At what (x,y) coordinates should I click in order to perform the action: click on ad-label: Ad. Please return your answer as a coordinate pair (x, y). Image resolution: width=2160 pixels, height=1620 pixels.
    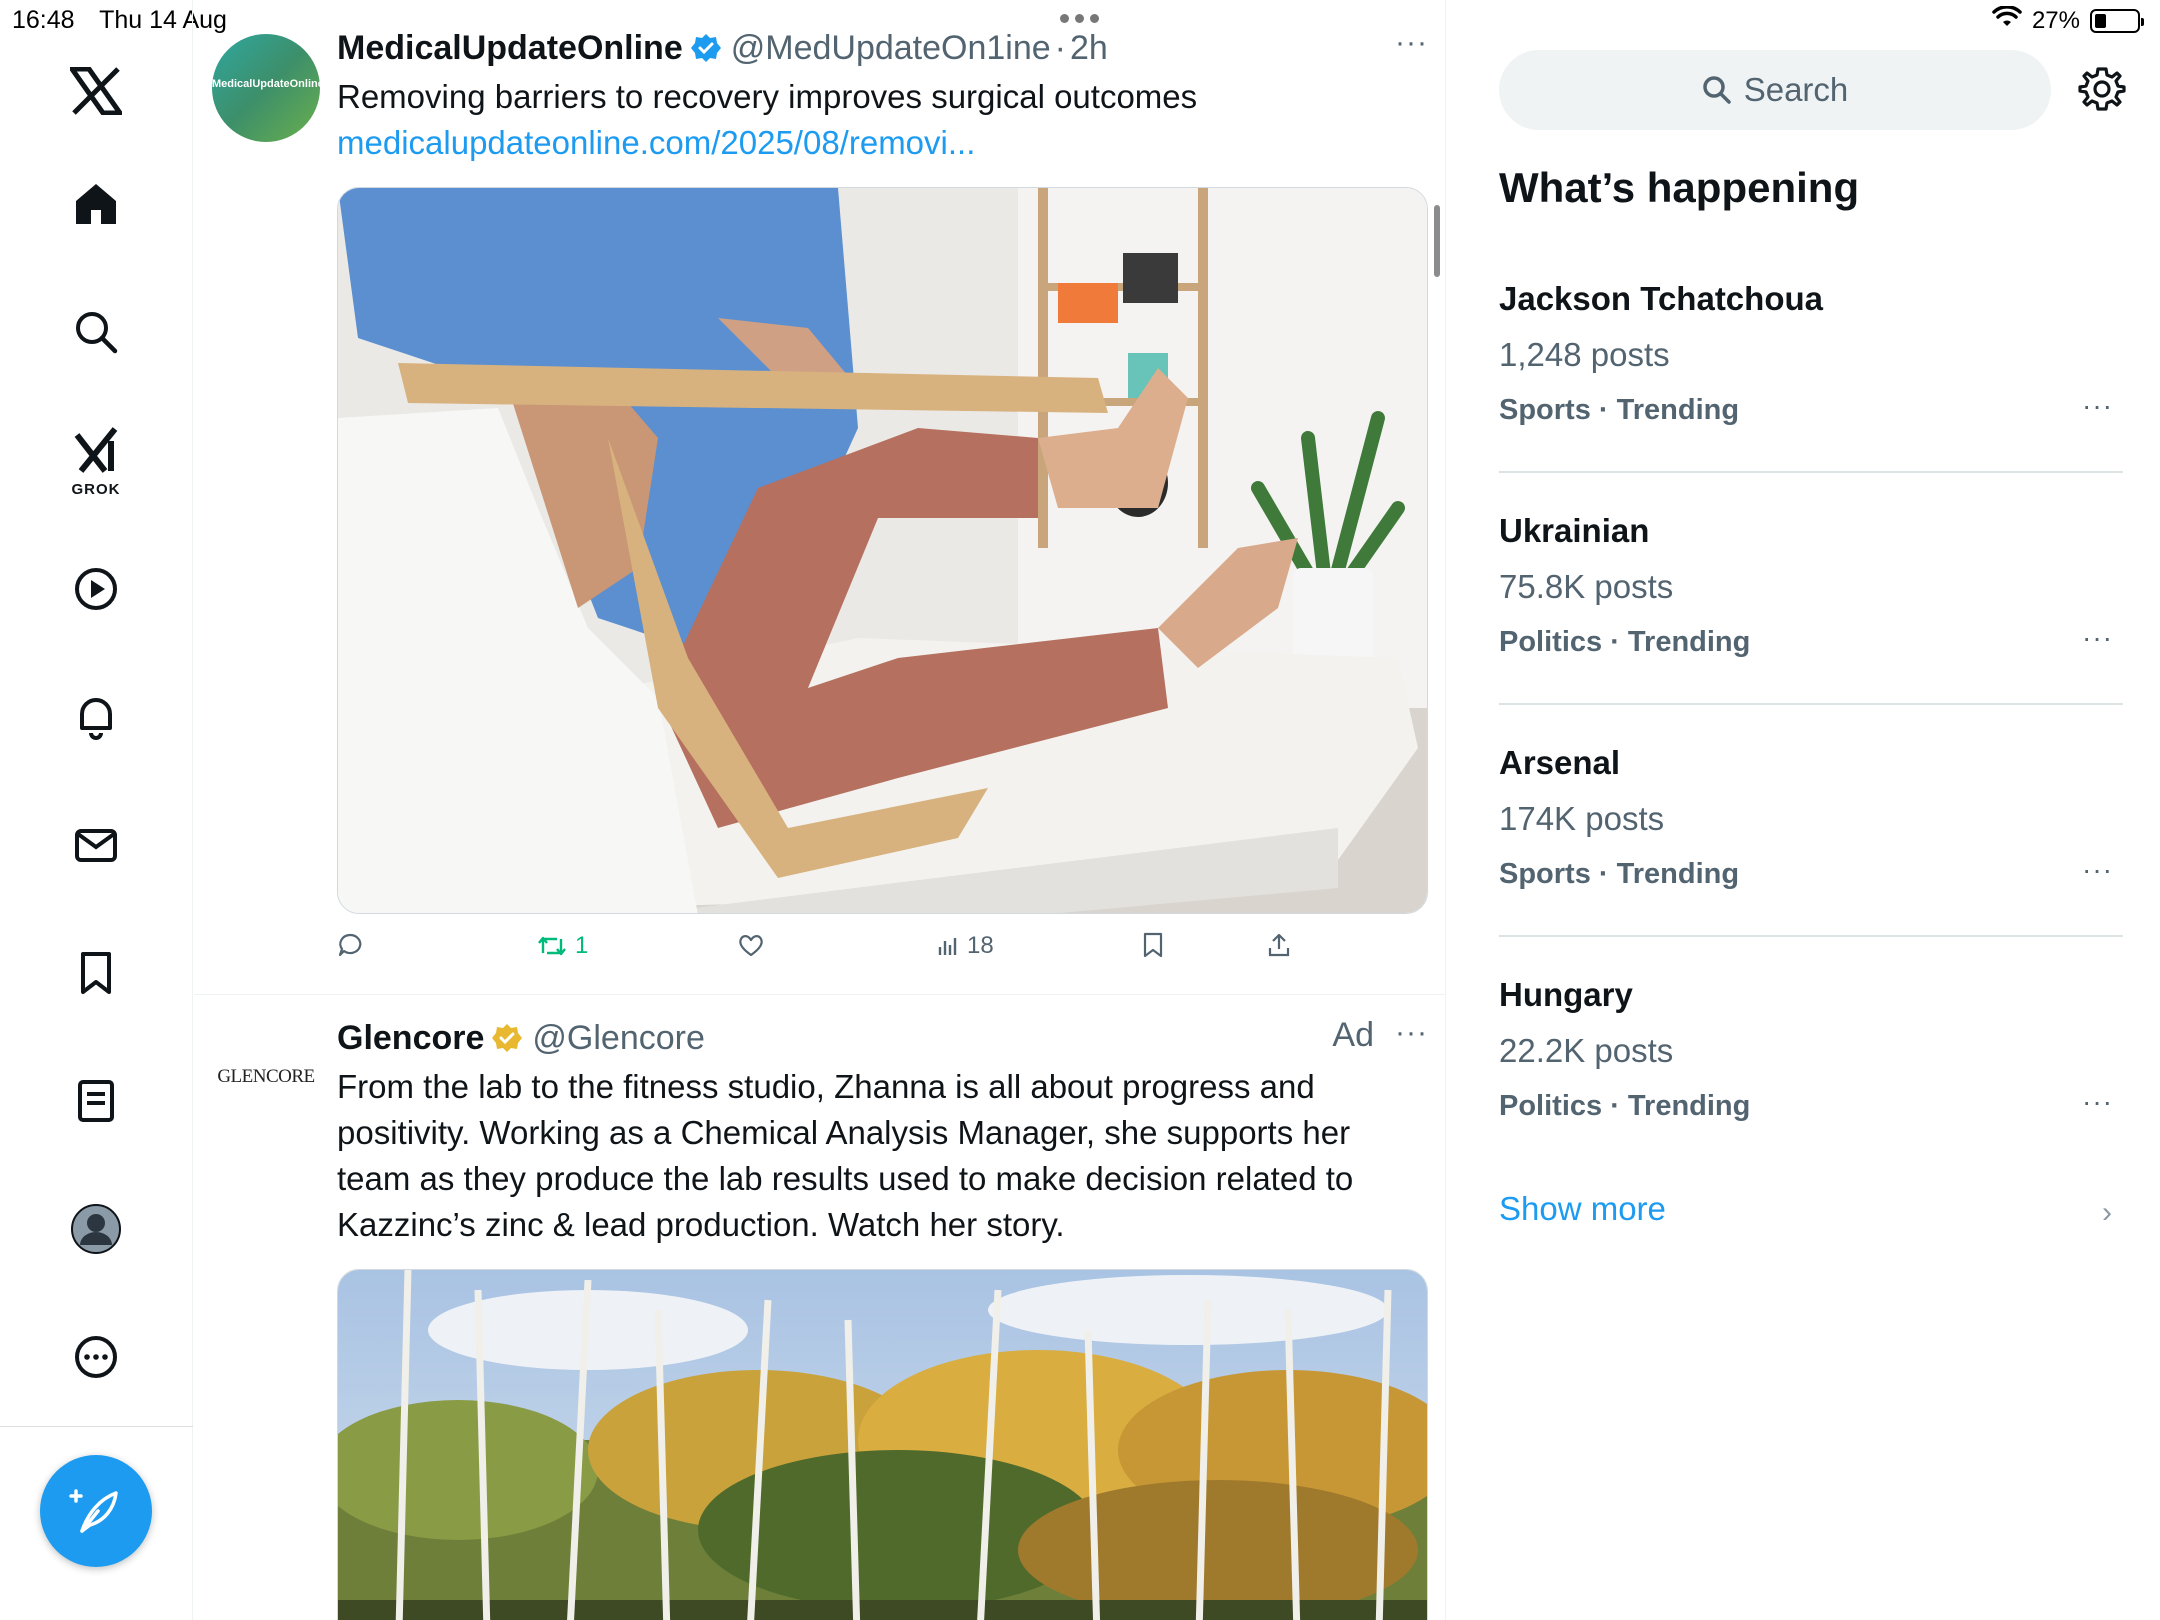
    Looking at the image, I should click on (1353, 1035).